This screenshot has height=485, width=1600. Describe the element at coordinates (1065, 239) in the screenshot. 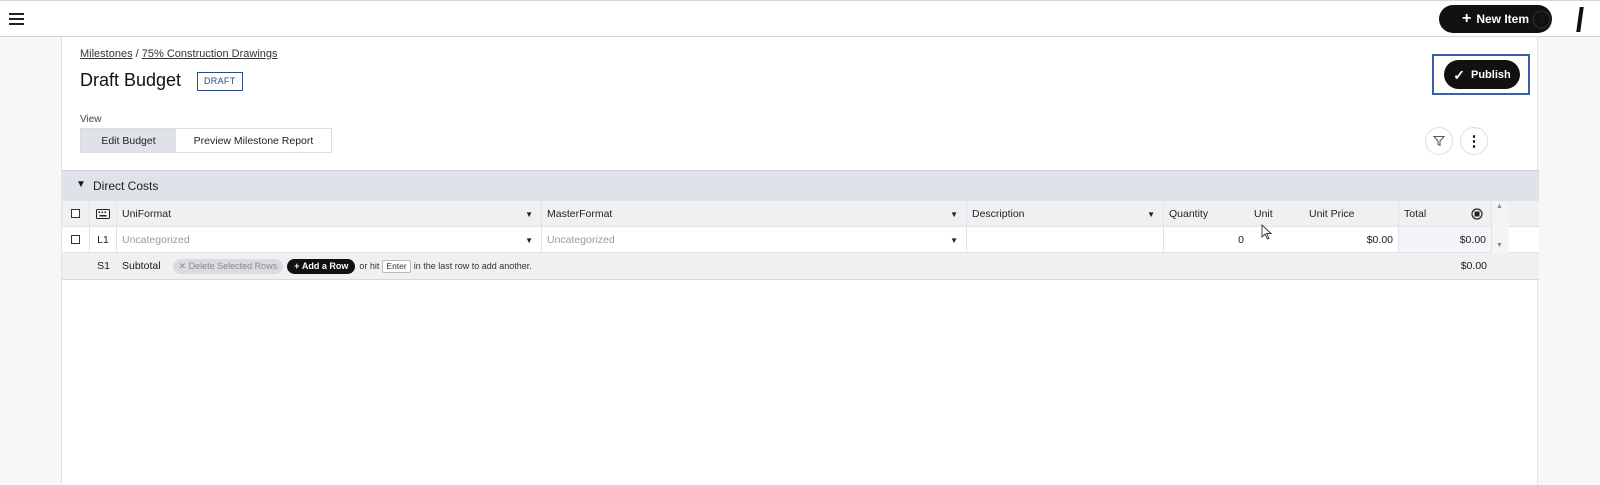

I see `description-input` at that location.